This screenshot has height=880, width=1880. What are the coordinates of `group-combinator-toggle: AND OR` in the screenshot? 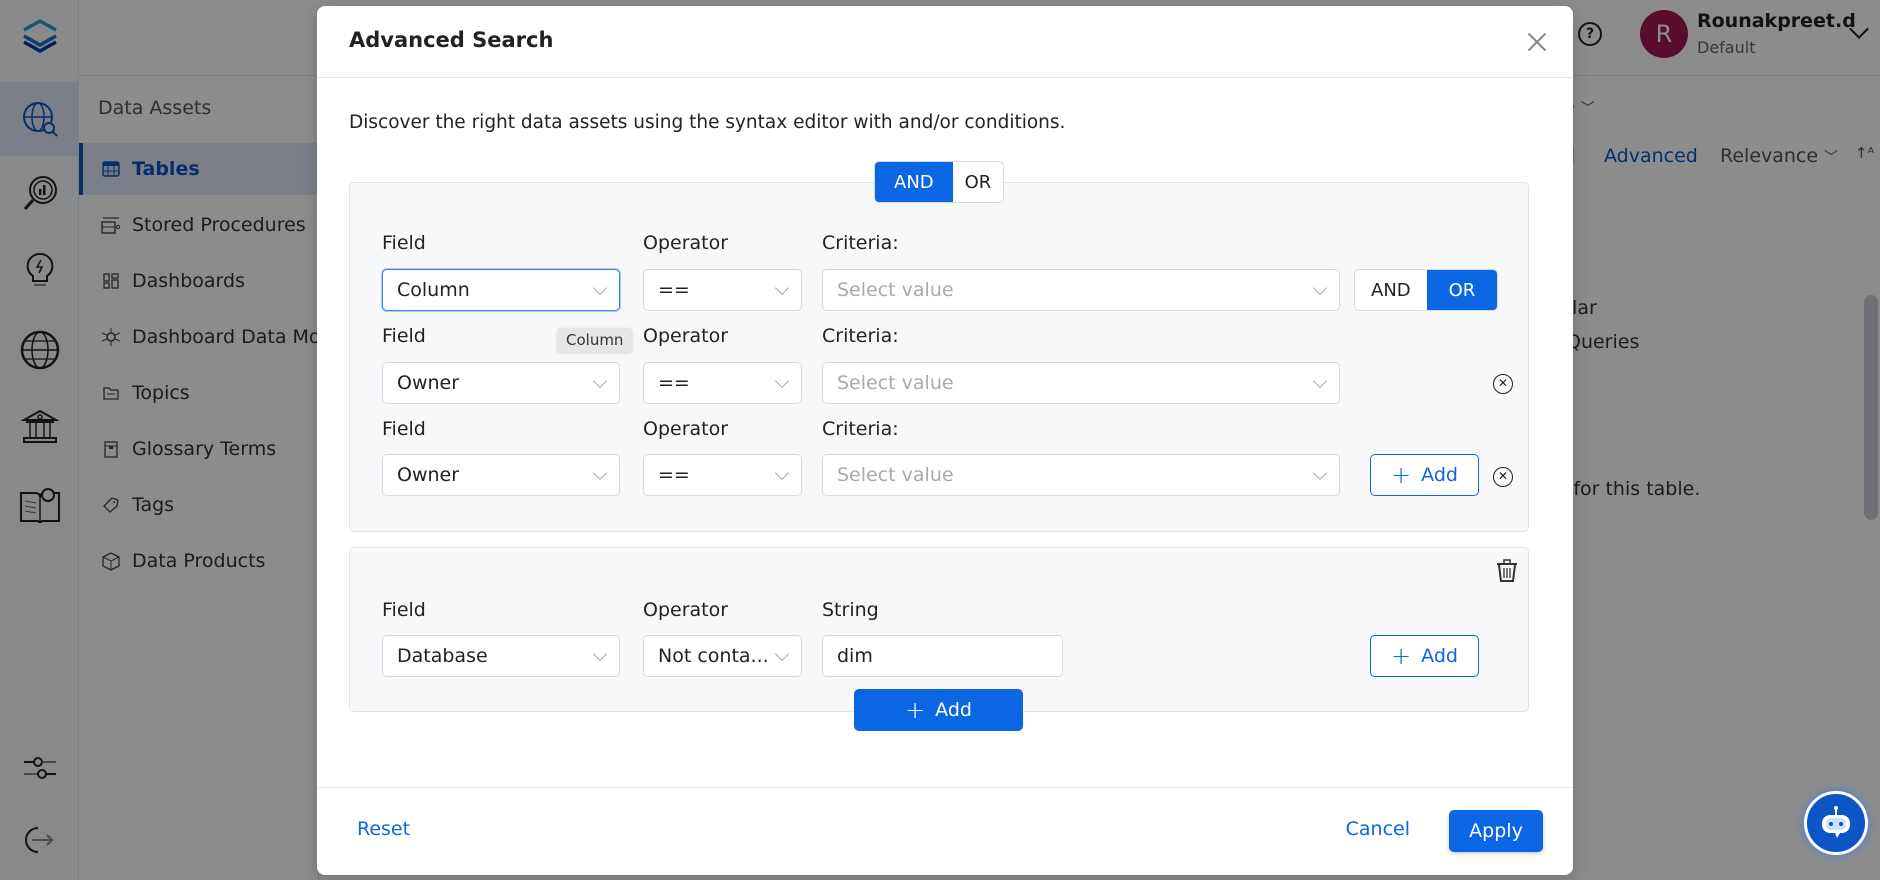 It's located at (1426, 290).